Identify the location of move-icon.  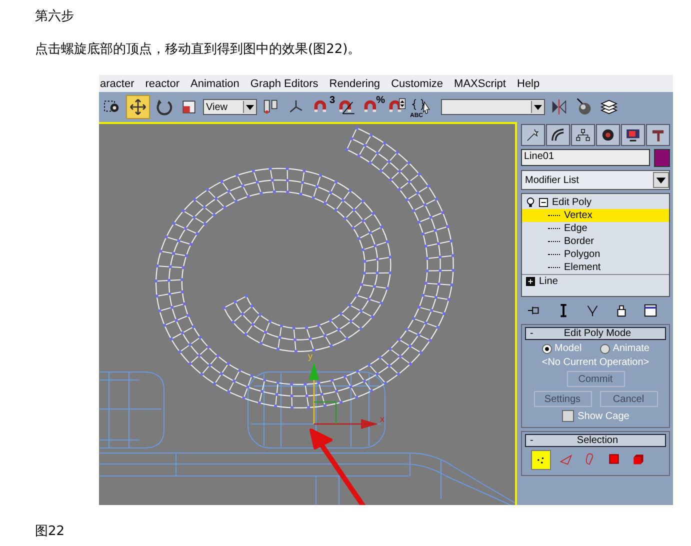
(138, 107).